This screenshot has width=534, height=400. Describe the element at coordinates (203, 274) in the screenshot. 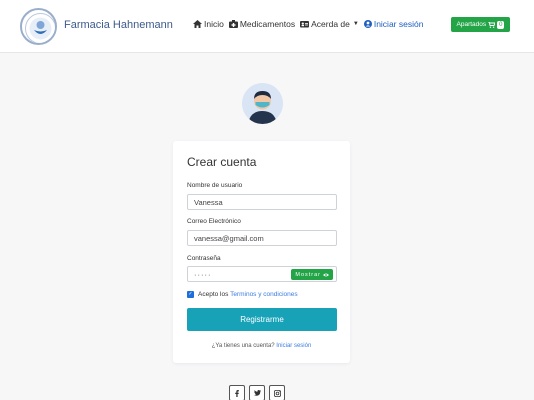

I see `password-value: ·····` at that location.